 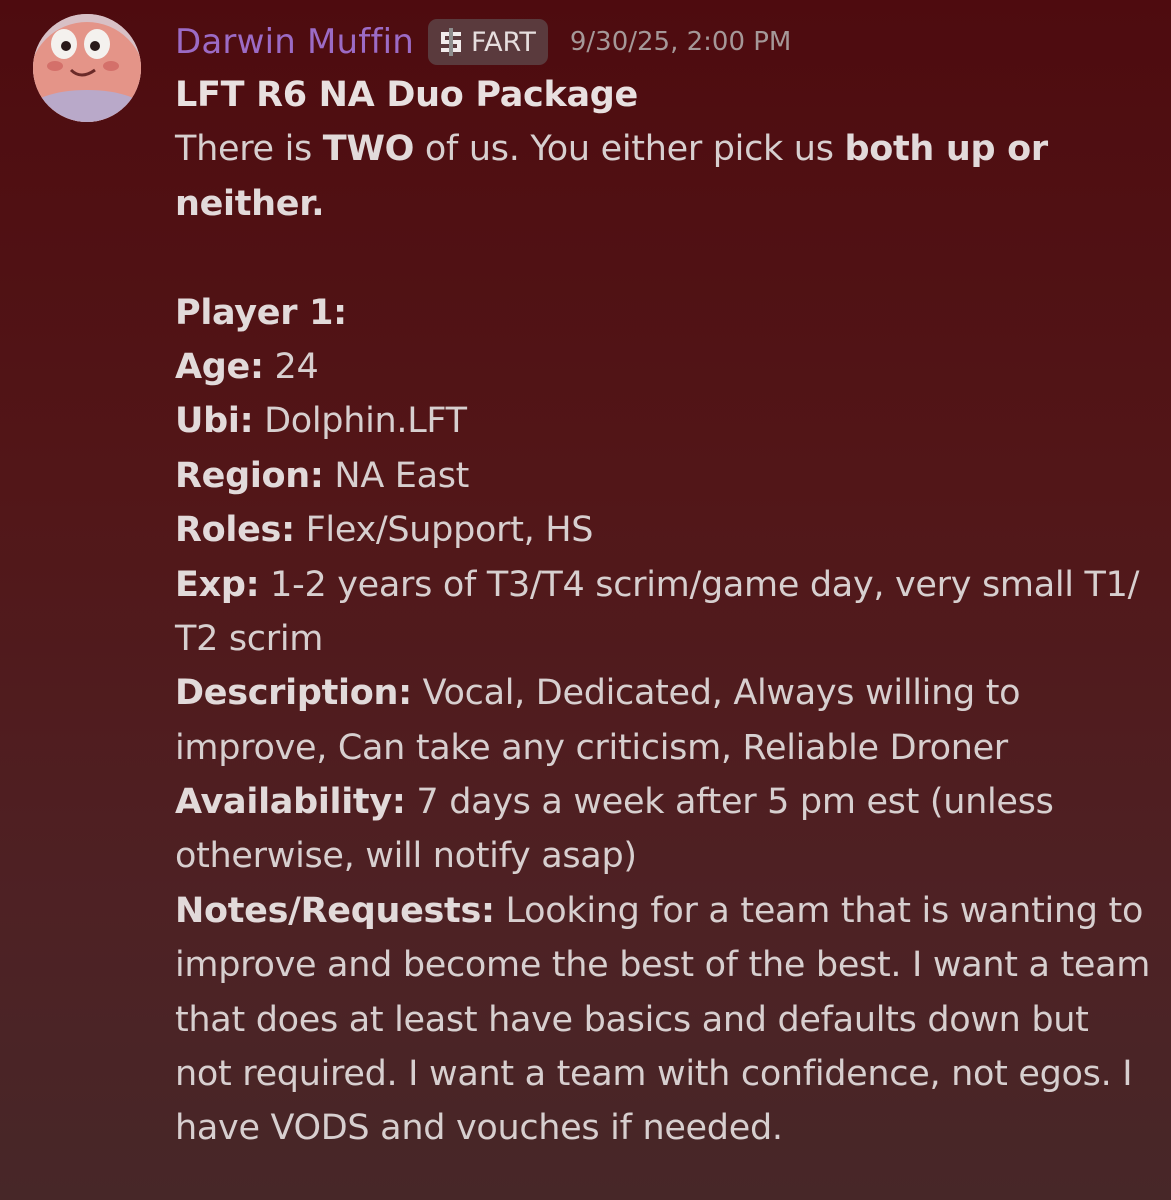 What do you see at coordinates (662, 530) in the screenshot?
I see `field-roles: Roles: Flex/Support, HS` at bounding box center [662, 530].